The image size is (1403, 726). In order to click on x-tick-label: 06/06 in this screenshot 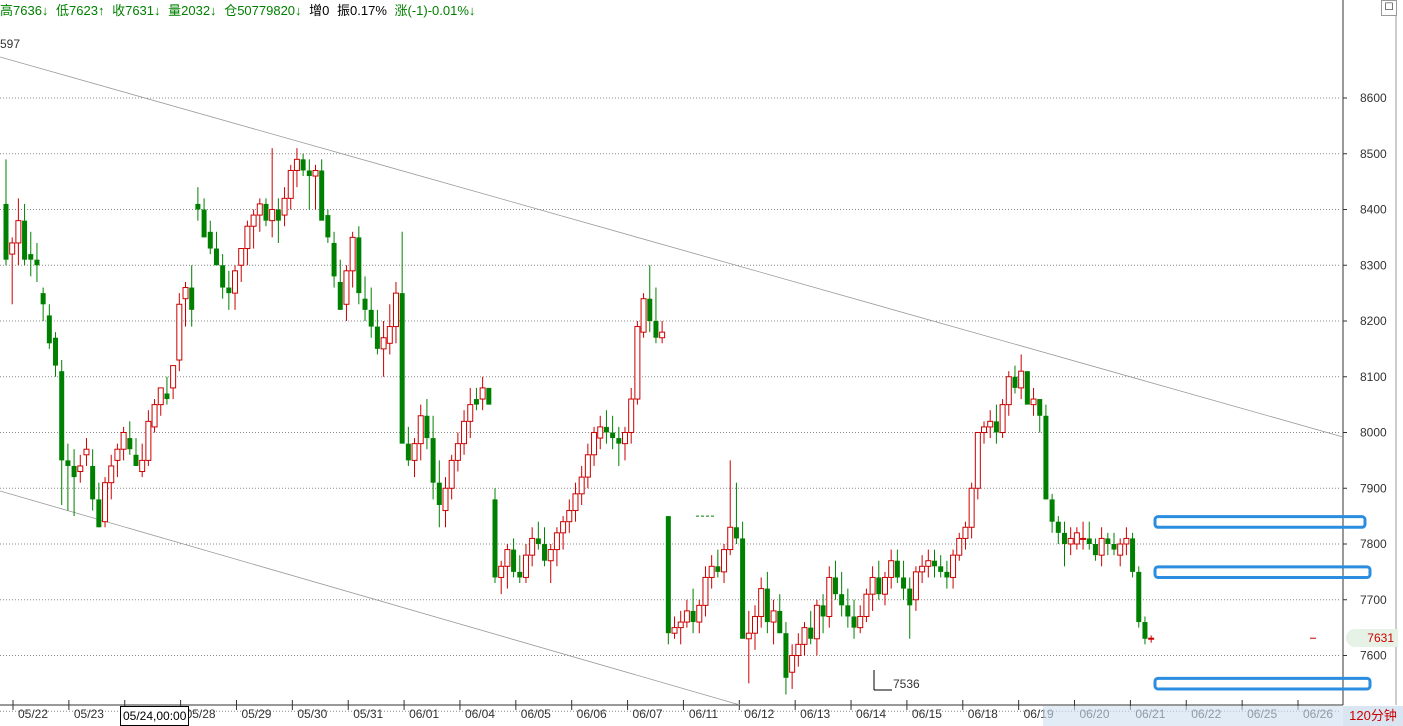, I will do `click(592, 714)`.